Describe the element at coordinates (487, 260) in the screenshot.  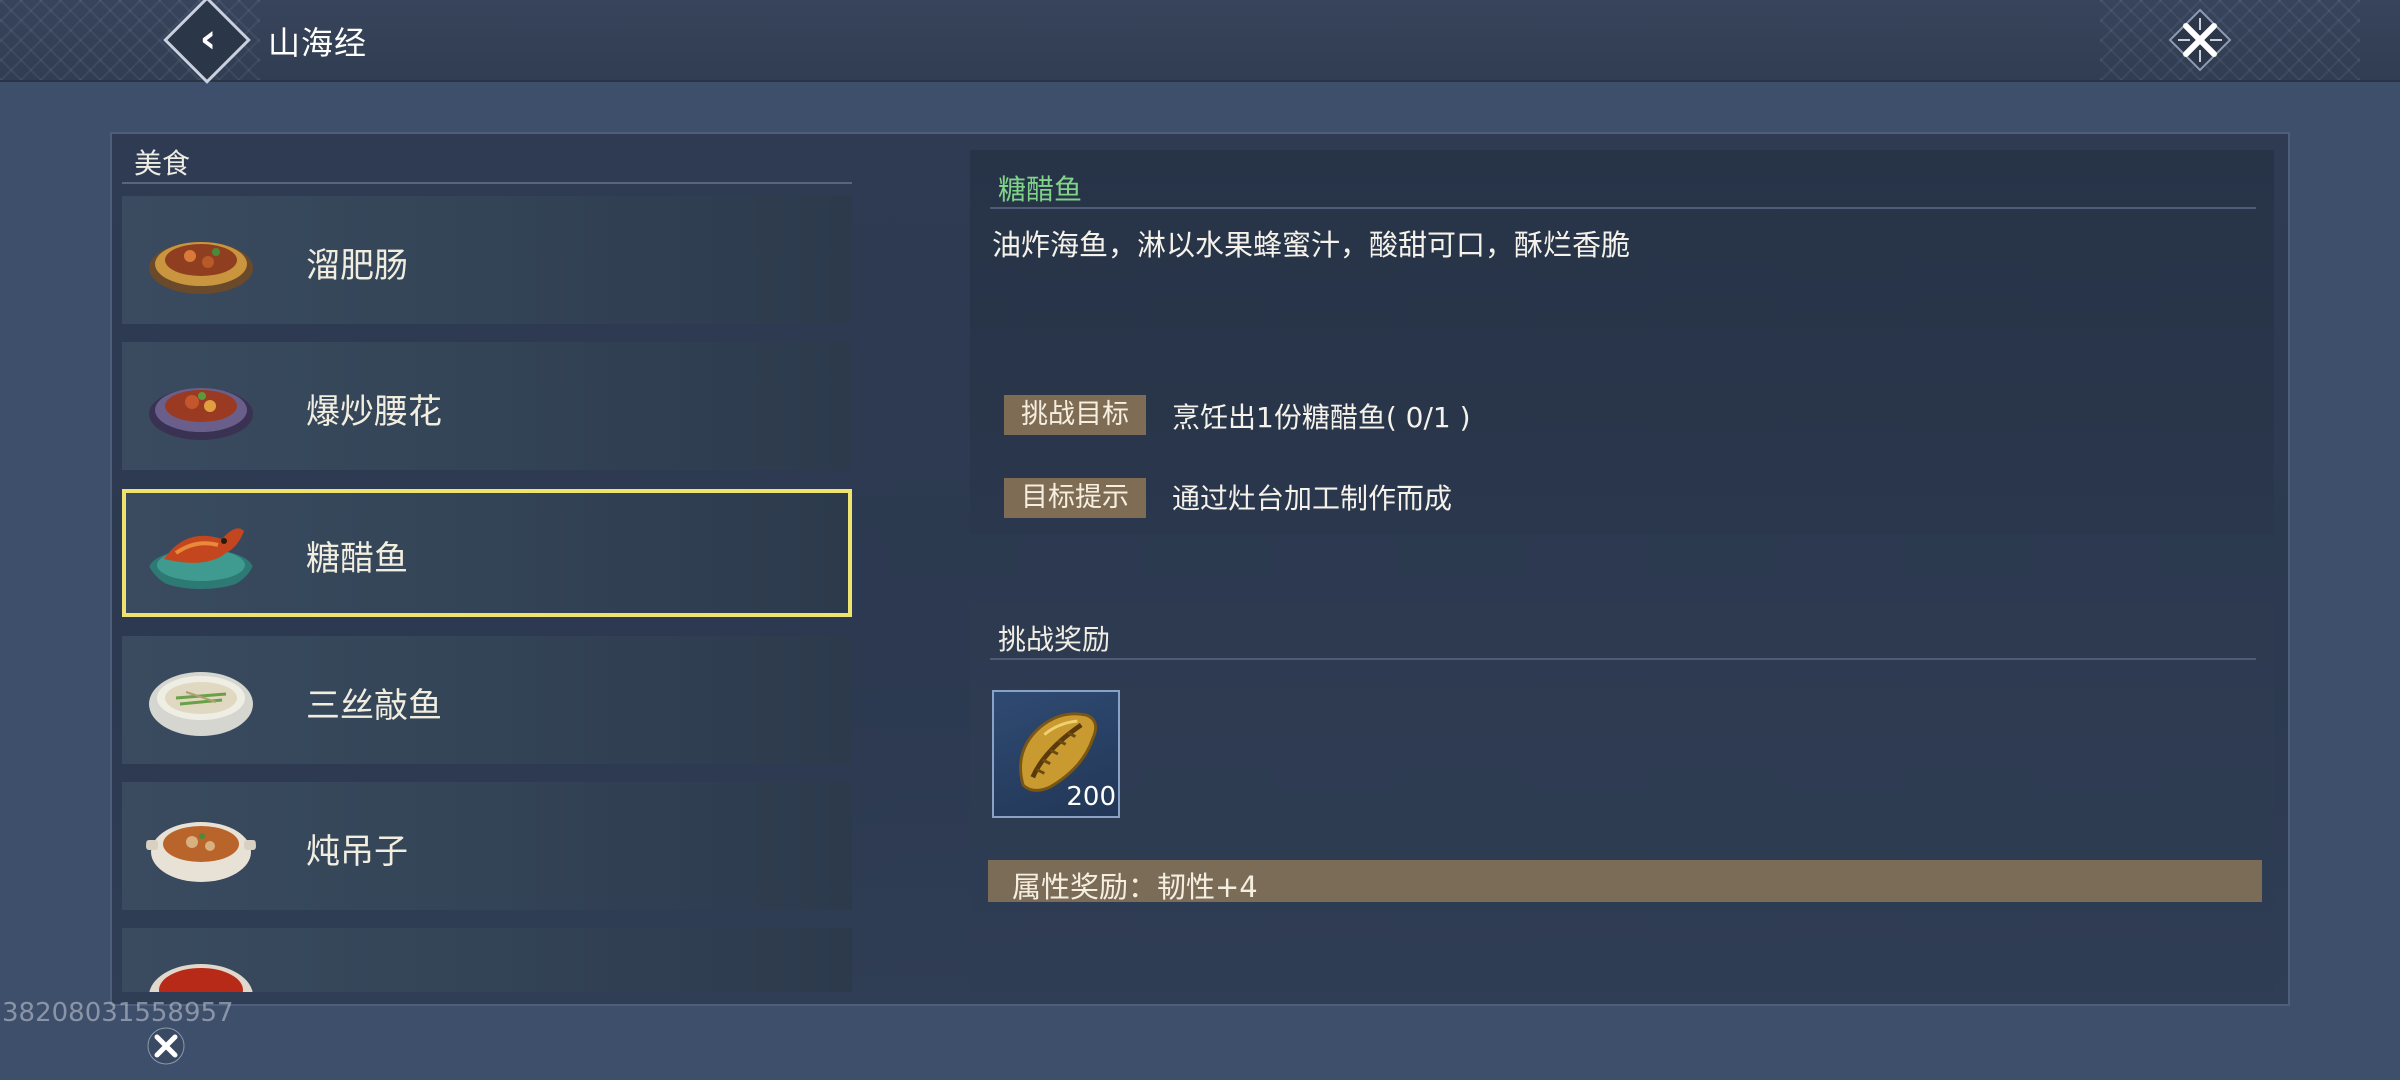
I see `list-item: 溜肥肠` at that location.